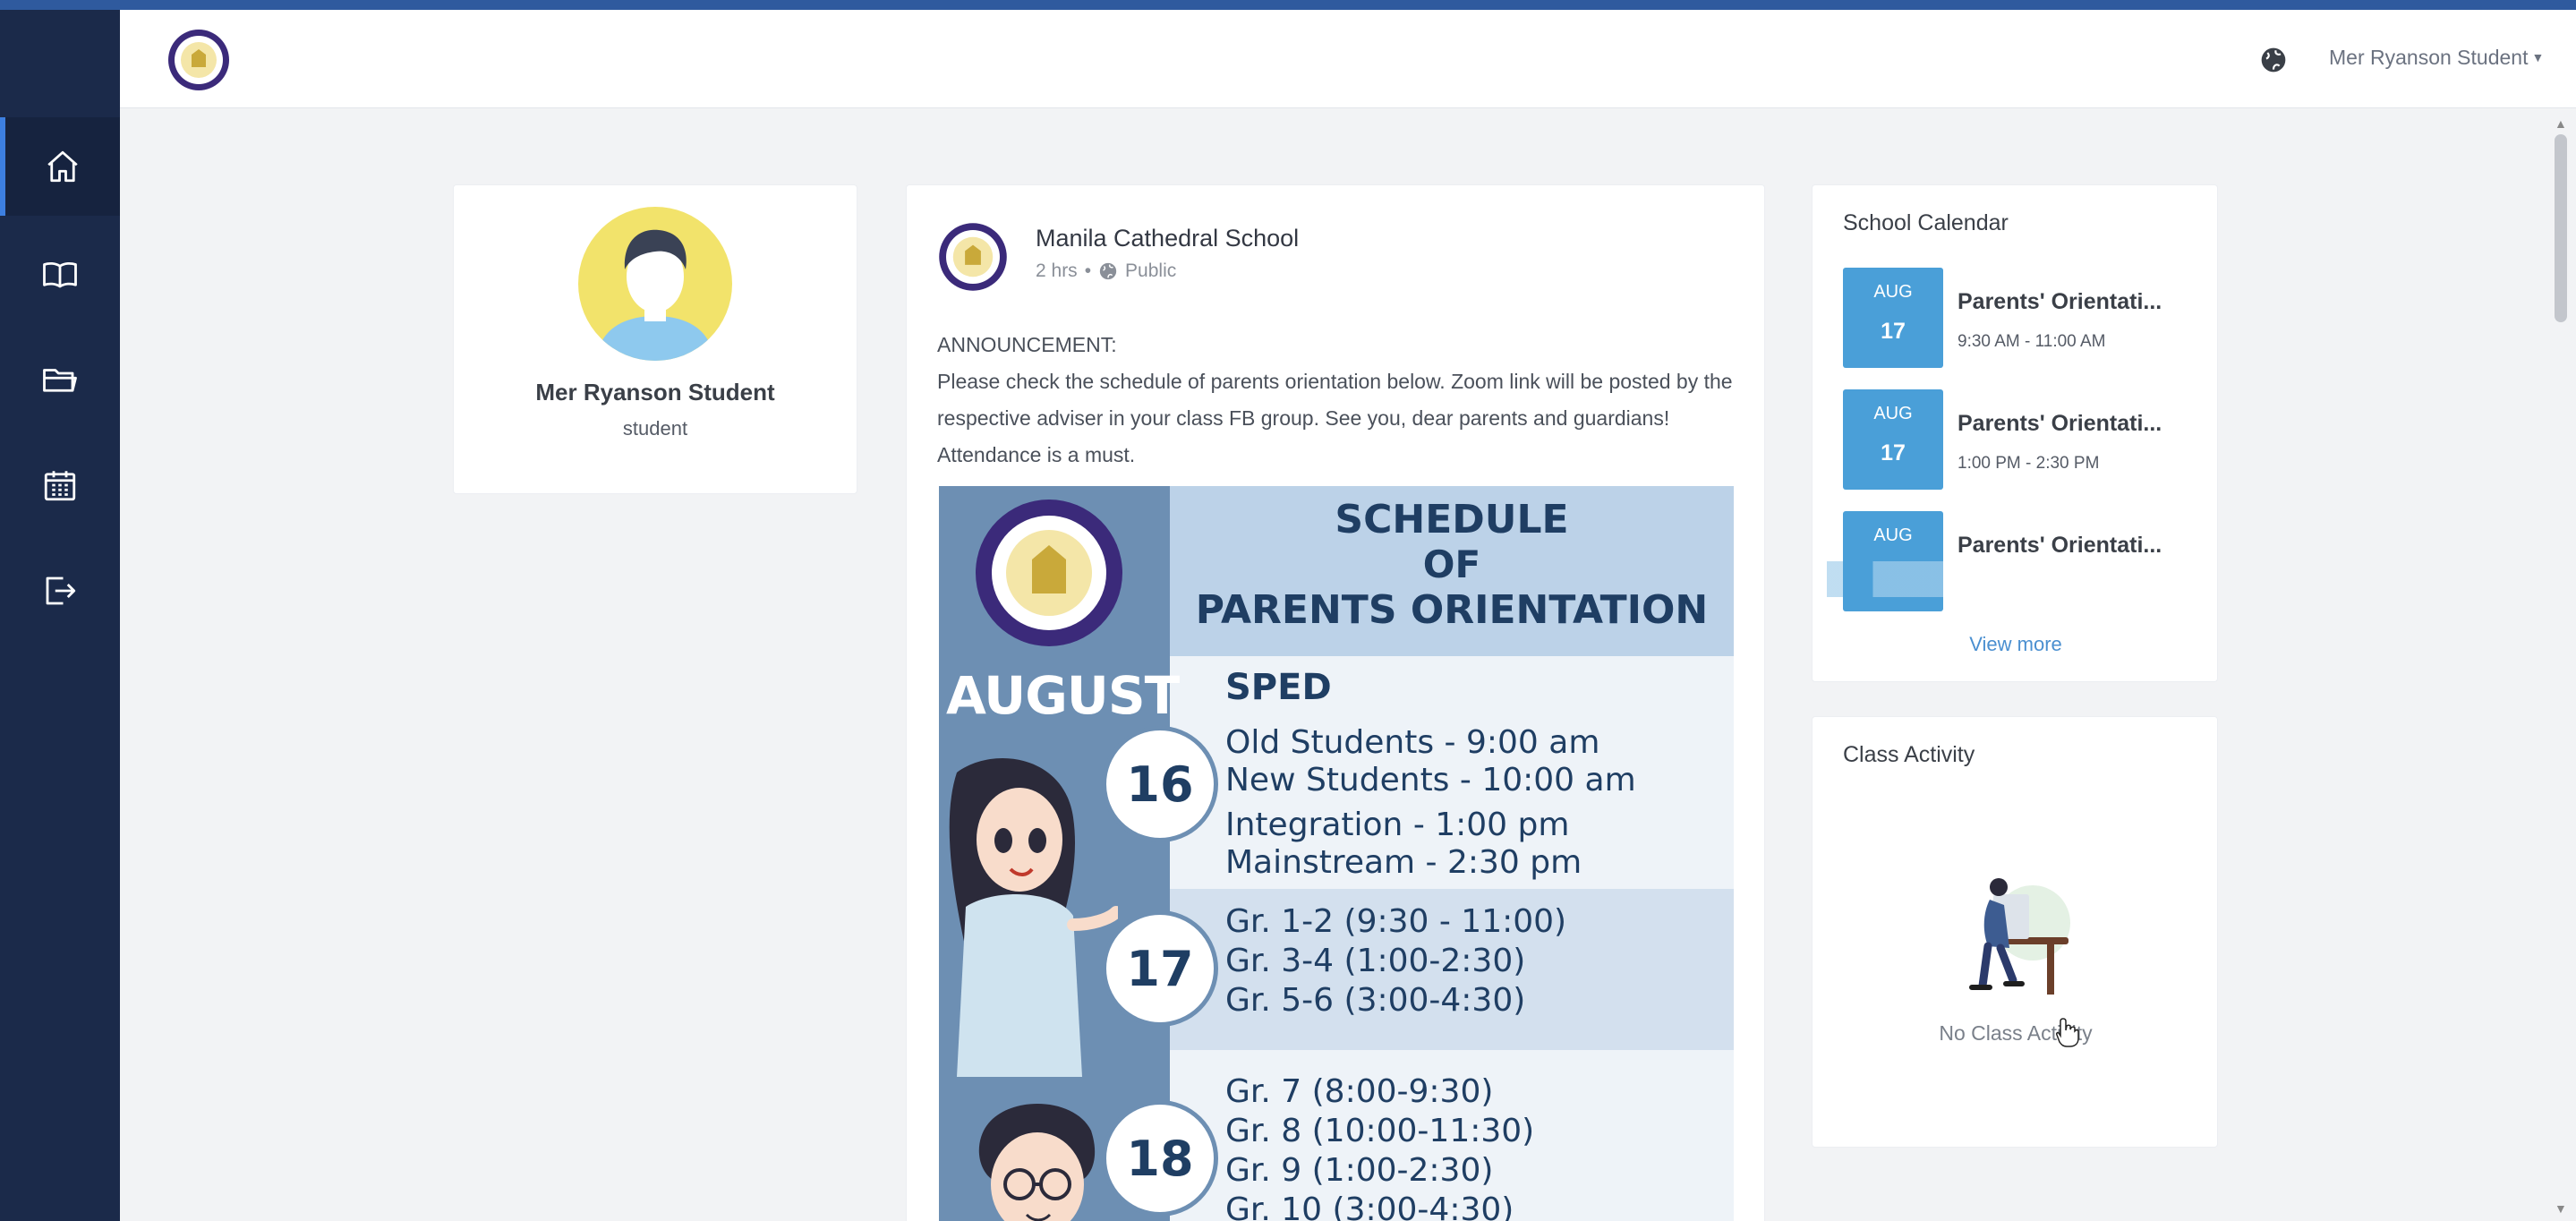  I want to click on poster-day: 17, so click(1160, 968).